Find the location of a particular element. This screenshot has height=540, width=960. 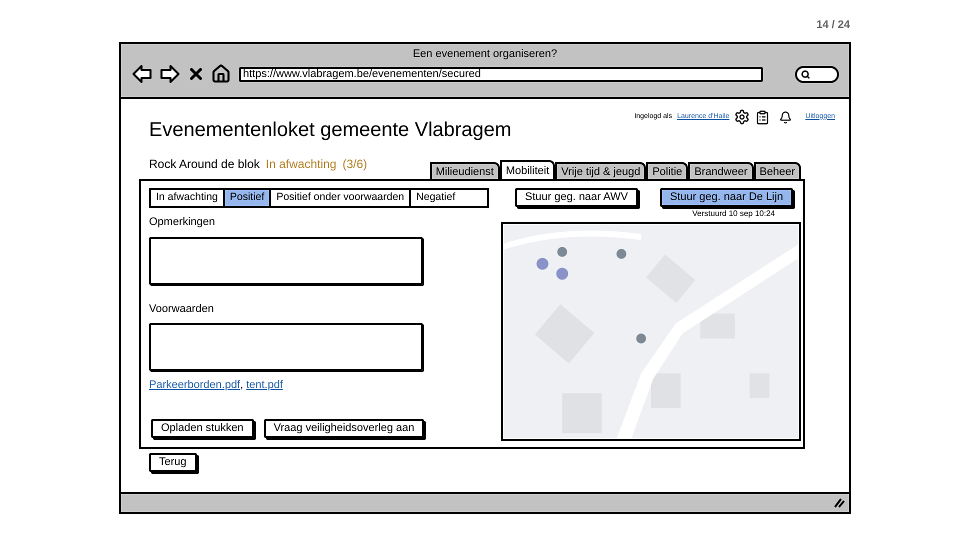

event-name: Rock Around de blok is located at coordinates (204, 164).